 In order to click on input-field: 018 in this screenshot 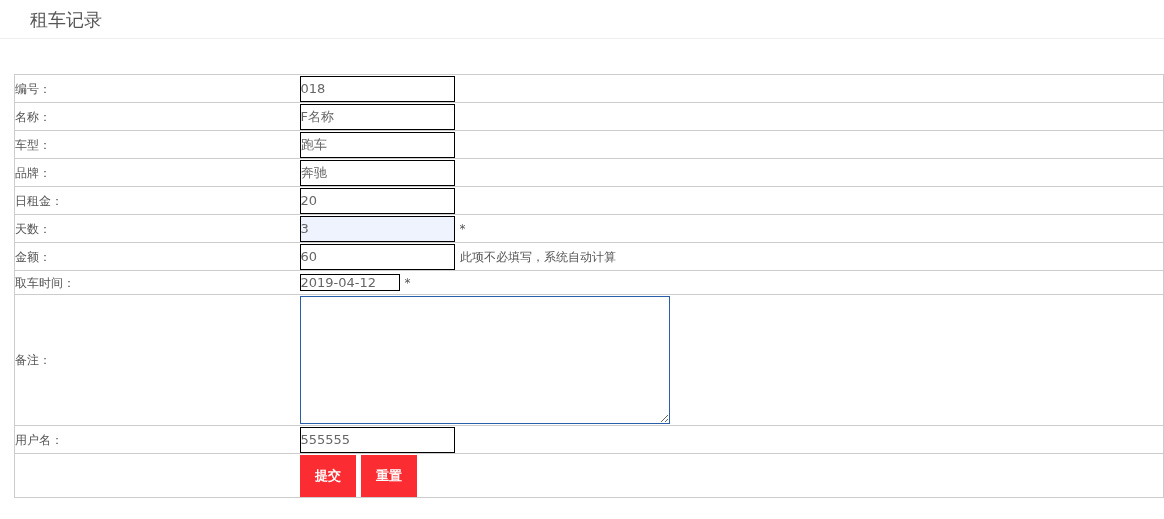, I will do `click(377, 88)`.